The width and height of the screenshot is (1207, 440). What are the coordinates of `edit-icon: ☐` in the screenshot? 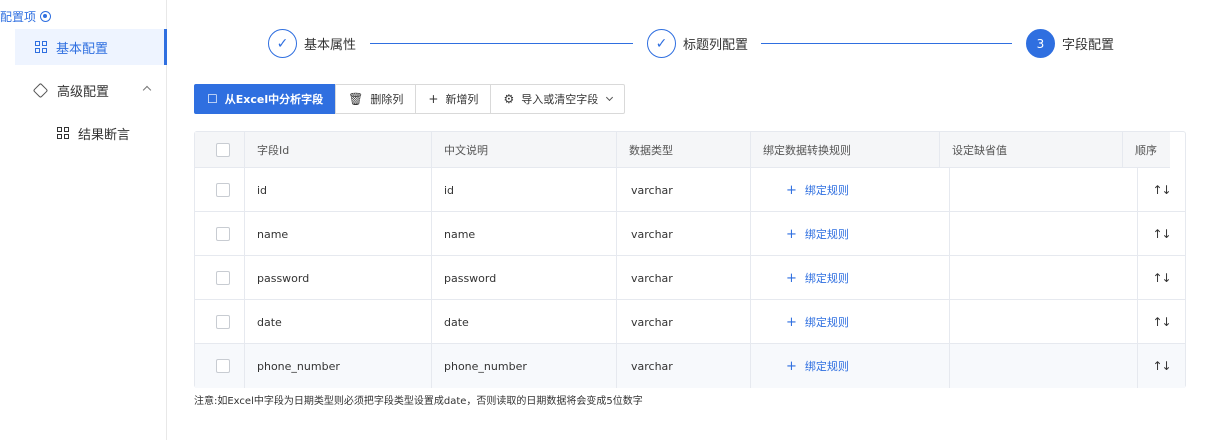 It's located at (212, 99).